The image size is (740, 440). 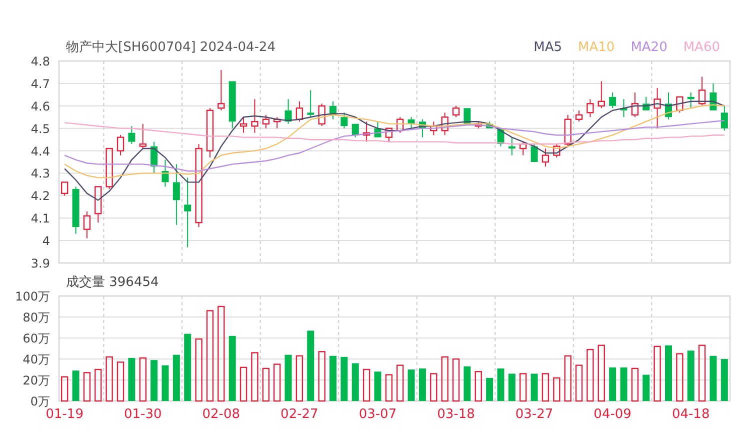 I want to click on y-axis-label: 80万, so click(x=36, y=317).